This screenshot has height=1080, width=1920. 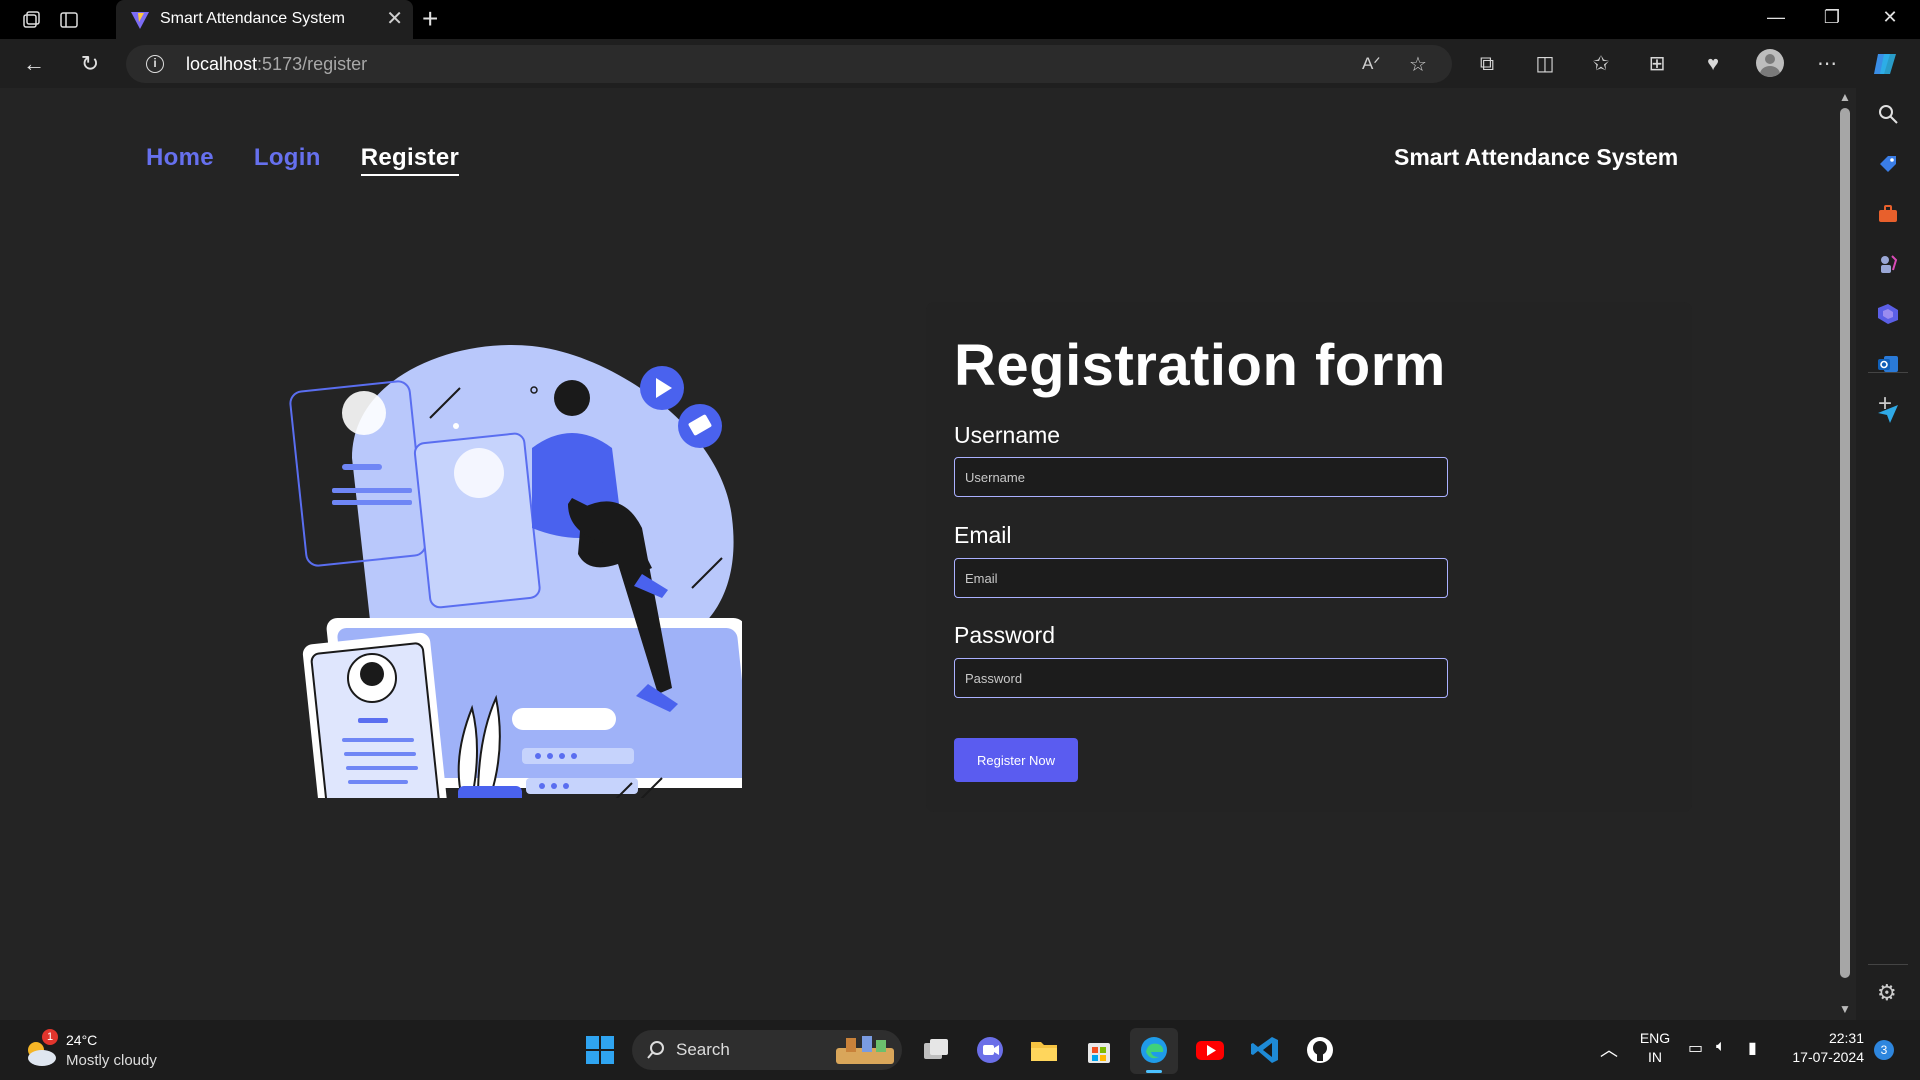 I want to click on file-explorer-icon, so click(x=1044, y=1050).